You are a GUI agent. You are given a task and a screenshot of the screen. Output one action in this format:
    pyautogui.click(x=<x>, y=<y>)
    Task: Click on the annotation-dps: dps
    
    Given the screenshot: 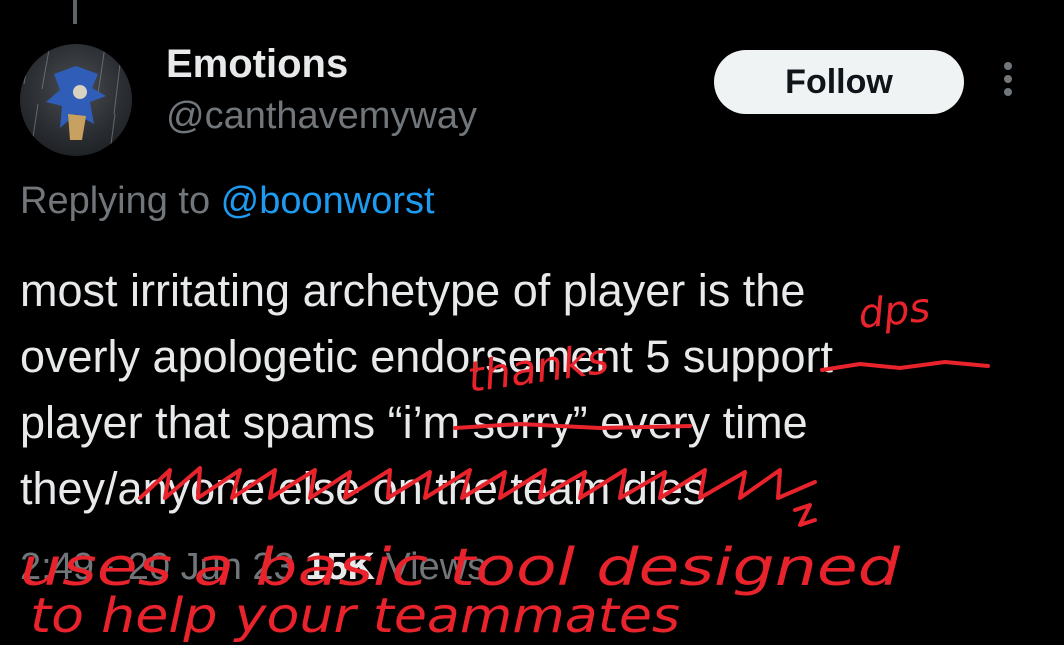 What is the action you would take?
    pyautogui.click(x=894, y=311)
    